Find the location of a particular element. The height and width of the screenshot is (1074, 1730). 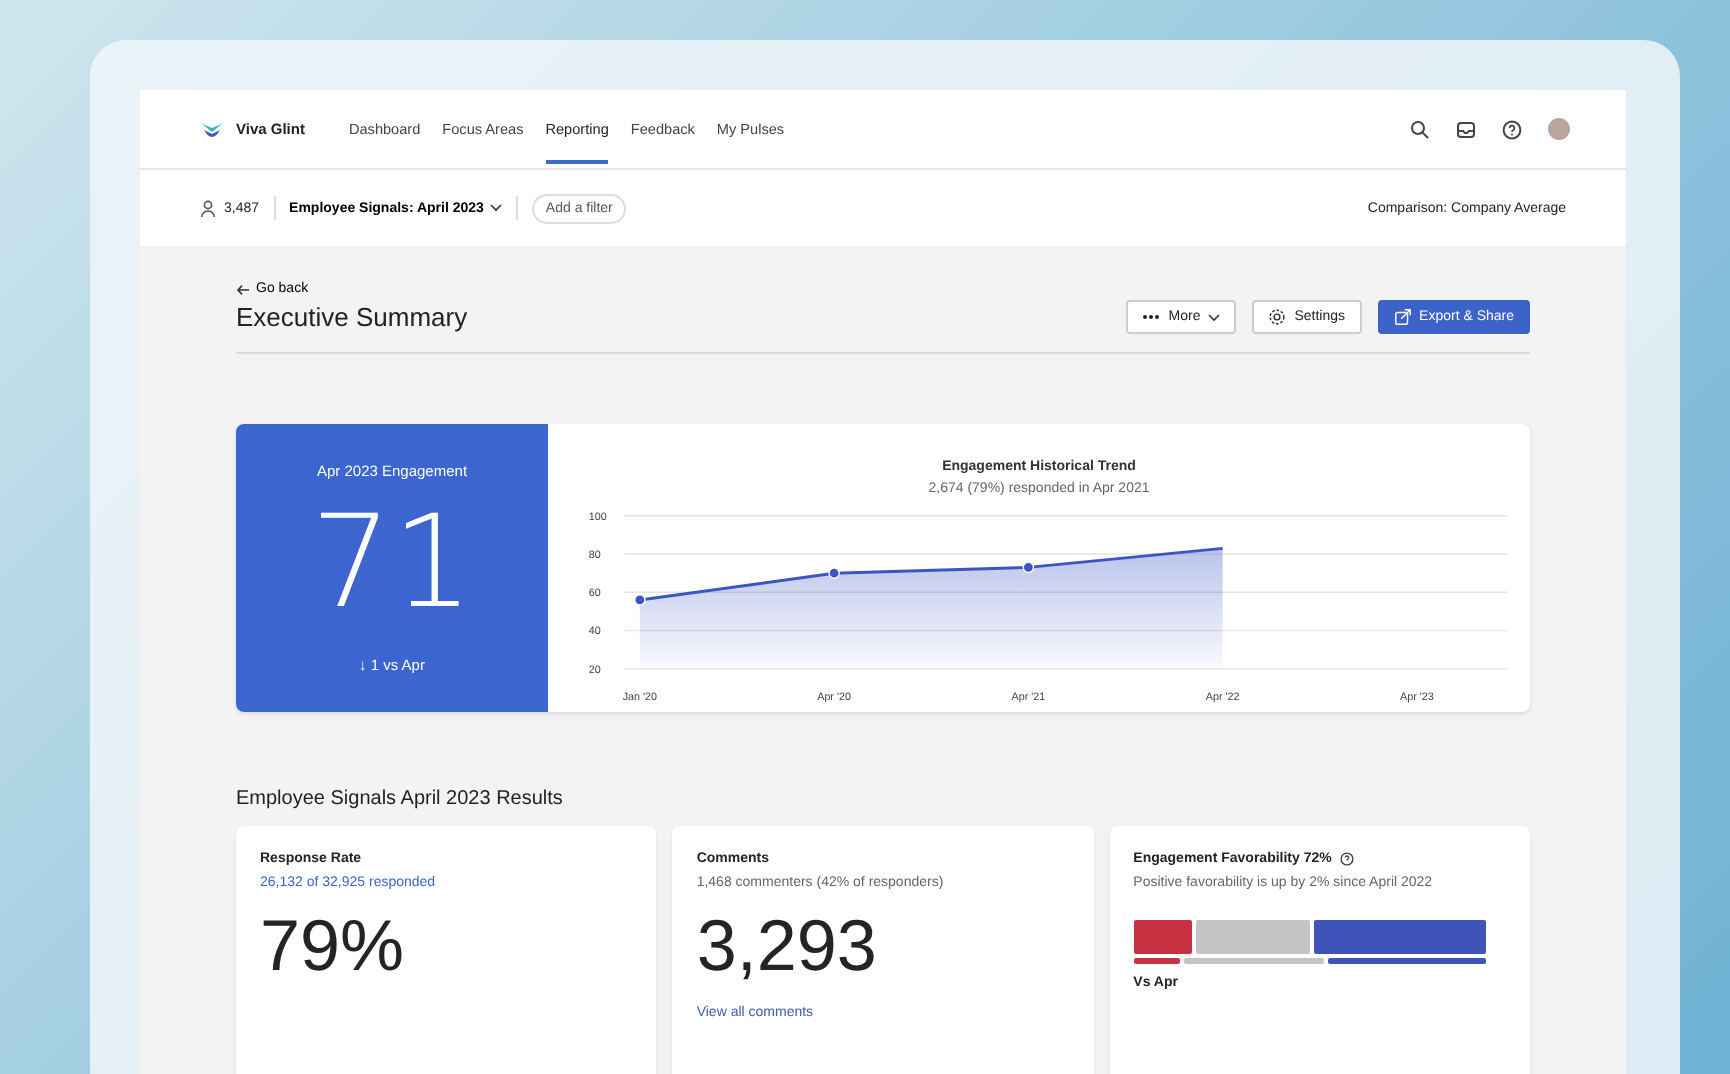

person-icon is located at coordinates (208, 208).